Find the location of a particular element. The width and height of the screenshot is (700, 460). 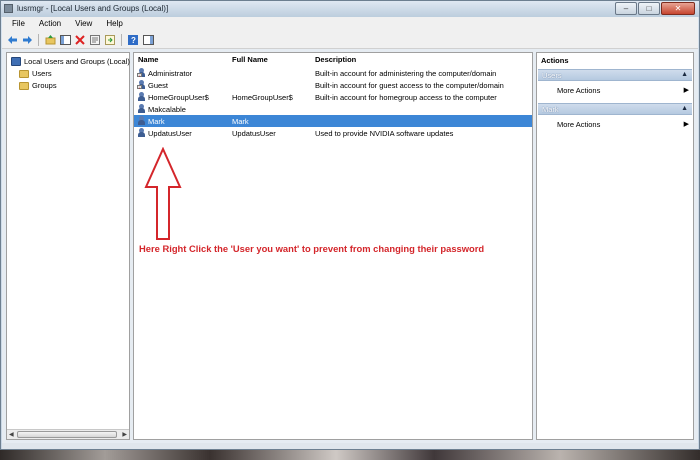

help-icon: ? is located at coordinates (133, 40).